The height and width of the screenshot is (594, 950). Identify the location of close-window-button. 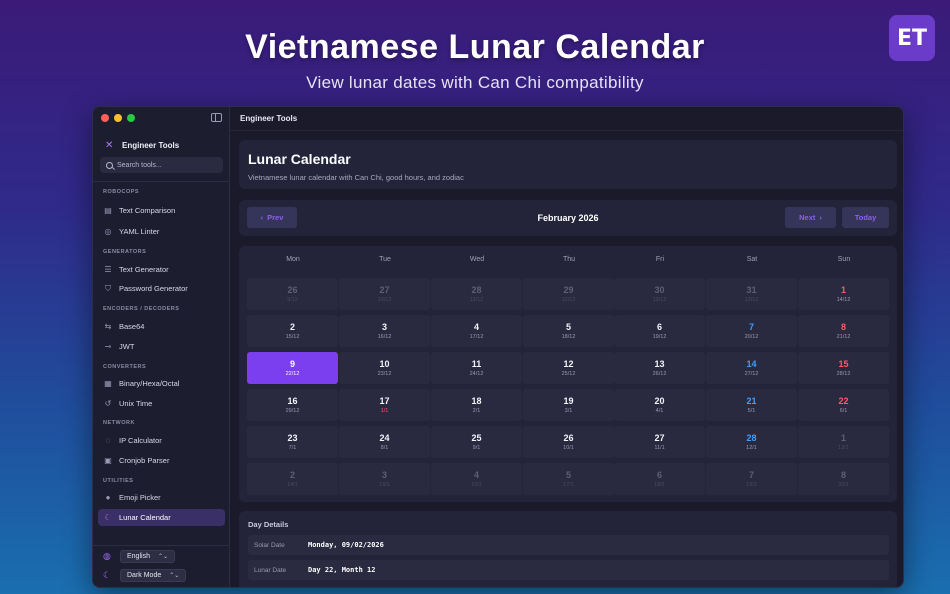
(105, 118).